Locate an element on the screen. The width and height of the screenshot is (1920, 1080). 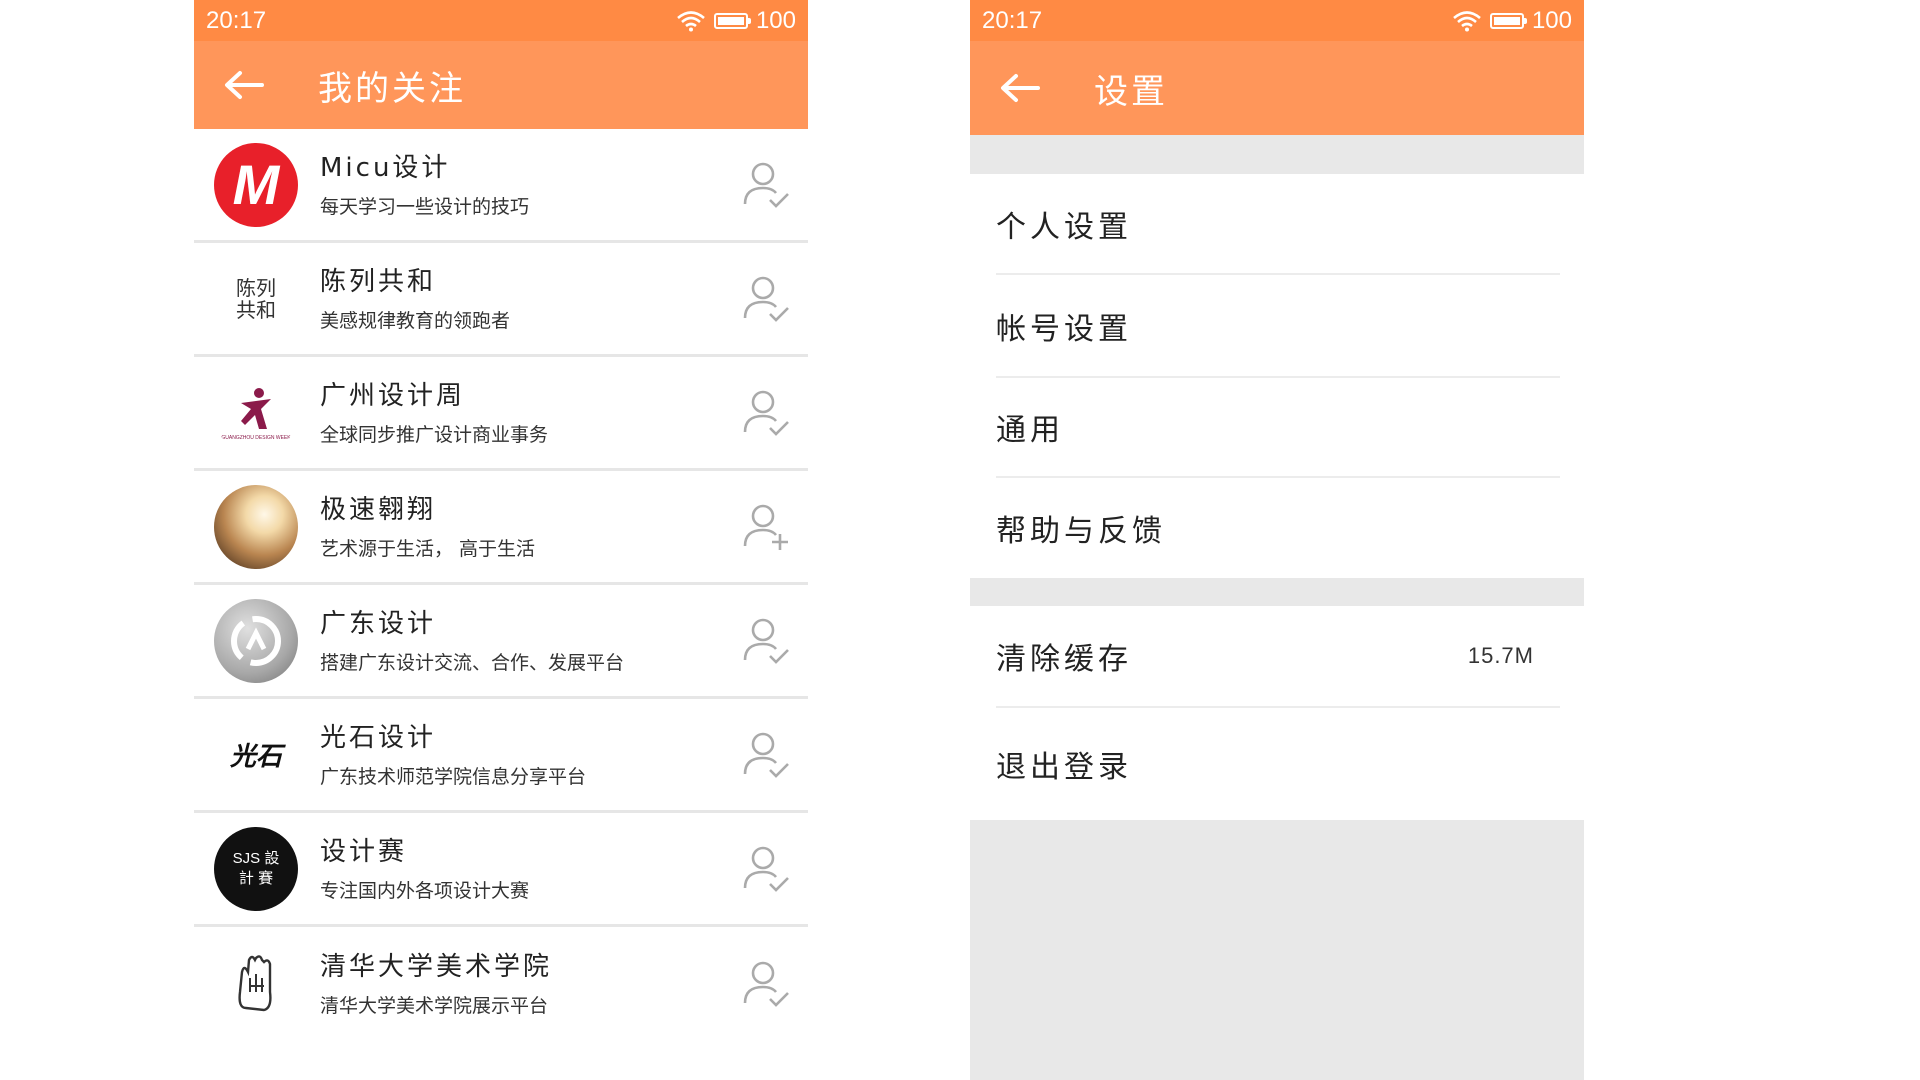
account-description: 专注国内外各项设计大赛 is located at coordinates (425, 890).